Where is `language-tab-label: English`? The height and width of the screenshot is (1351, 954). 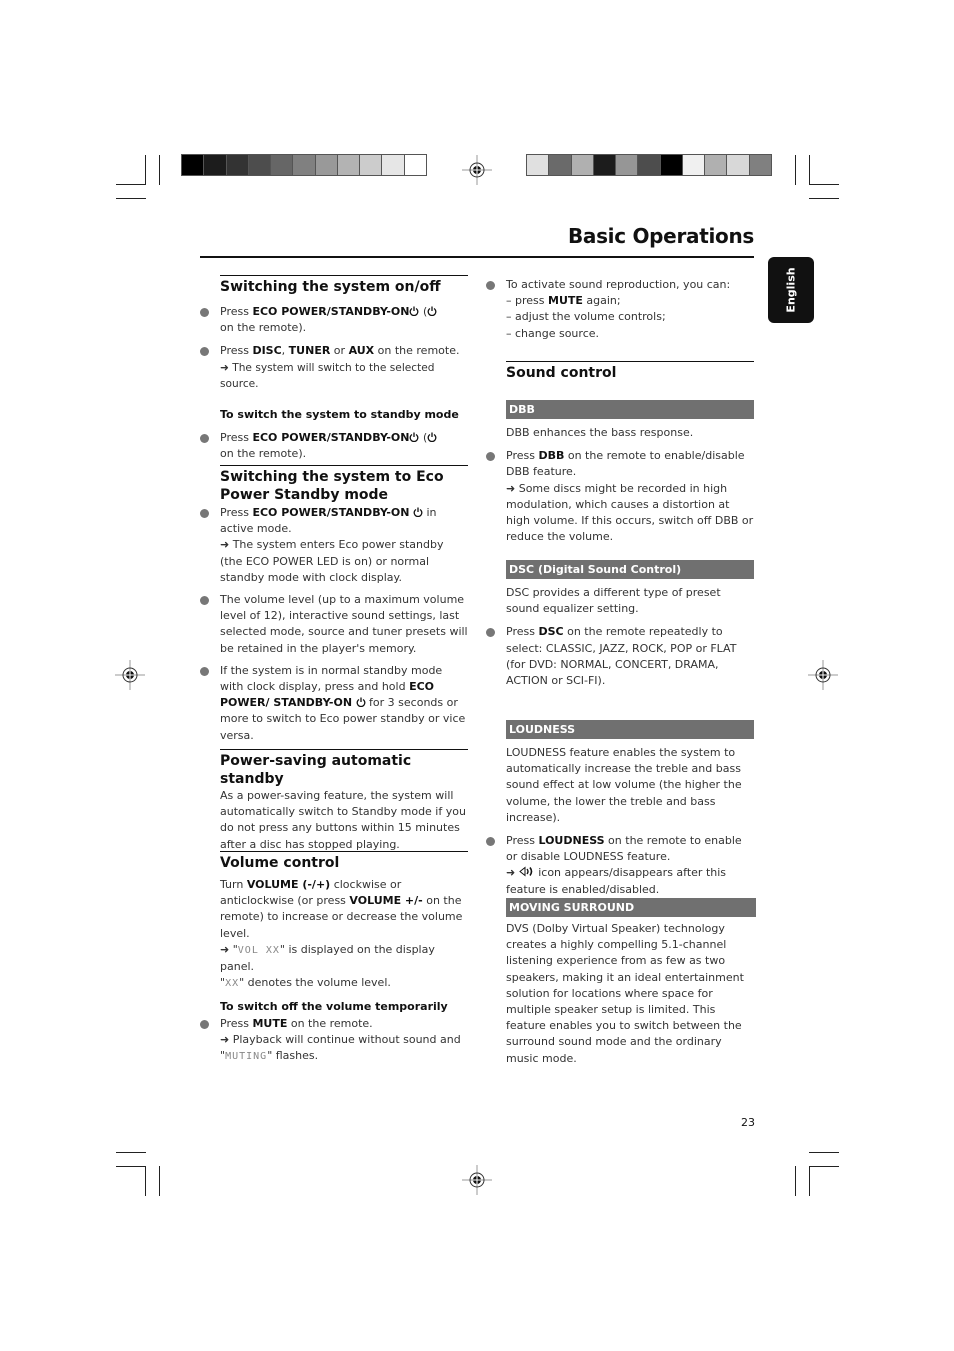 language-tab-label: English is located at coordinates (791, 290).